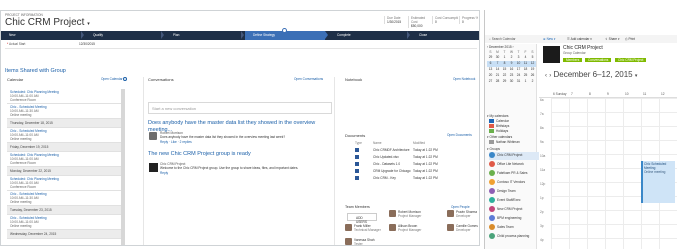 This screenshot has width=677, height=249. Describe the element at coordinates (514, 183) in the screenshot. I see `group-entry: Contoso IT Vendors` at that location.